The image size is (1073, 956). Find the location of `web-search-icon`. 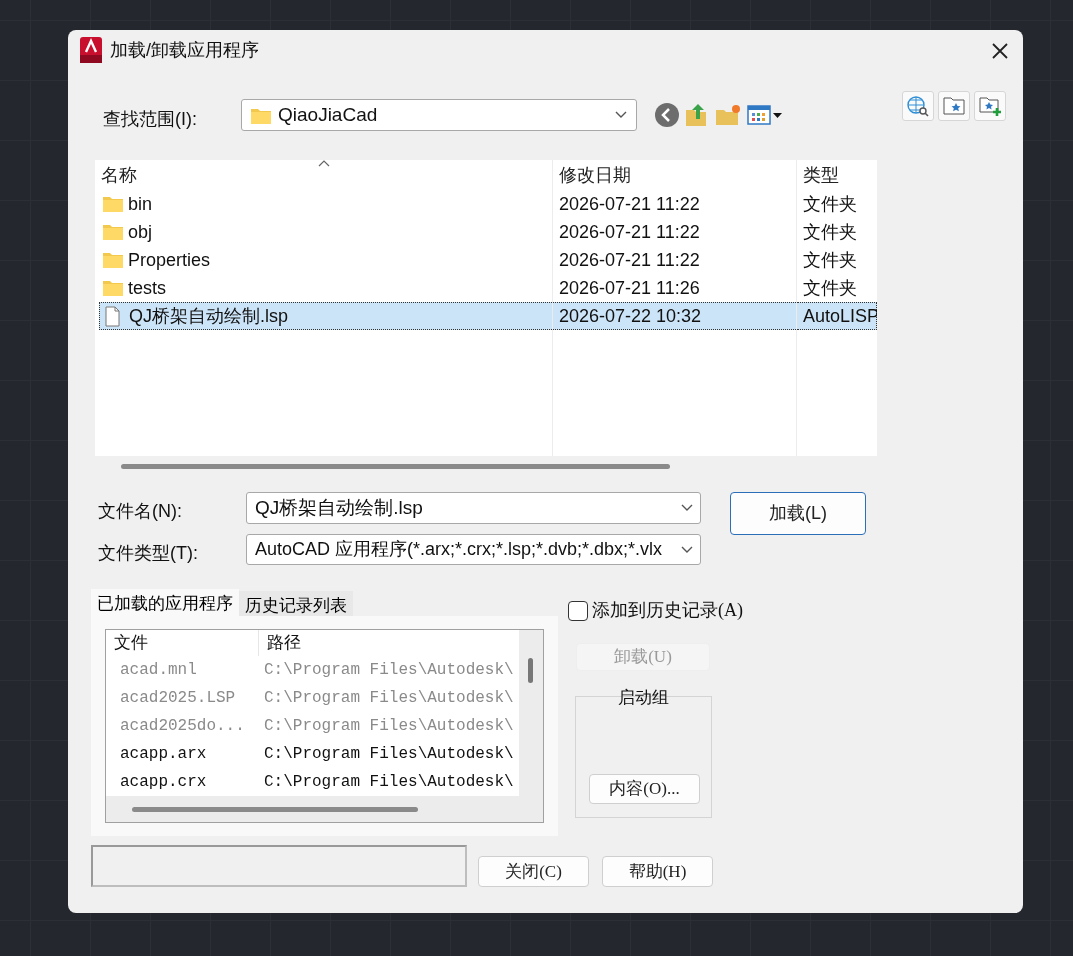

web-search-icon is located at coordinates (918, 106).